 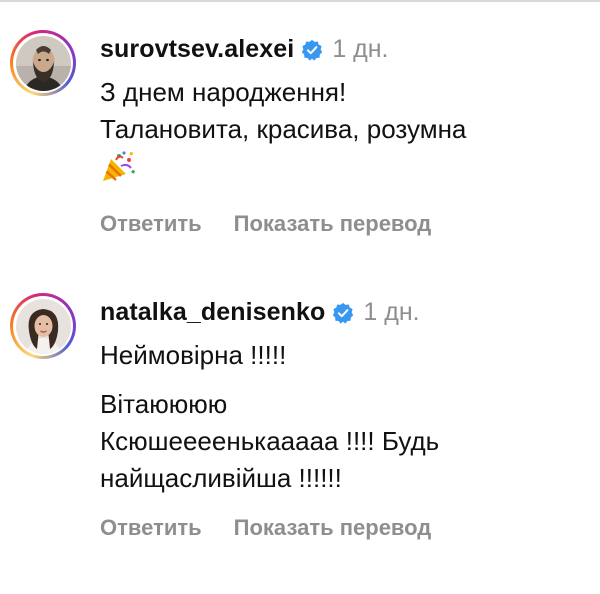 What do you see at coordinates (283, 129) in the screenshot?
I see `comment-text-line: Талановита, красива, розумна` at bounding box center [283, 129].